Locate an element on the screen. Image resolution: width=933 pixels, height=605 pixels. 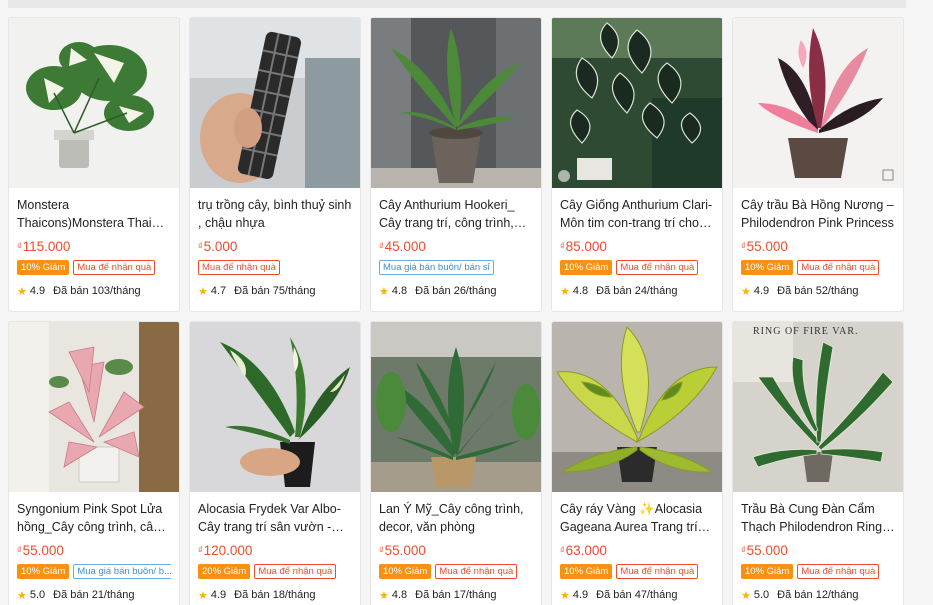
sold-count: Đã bán 75/tháng is located at coordinates (275, 291).